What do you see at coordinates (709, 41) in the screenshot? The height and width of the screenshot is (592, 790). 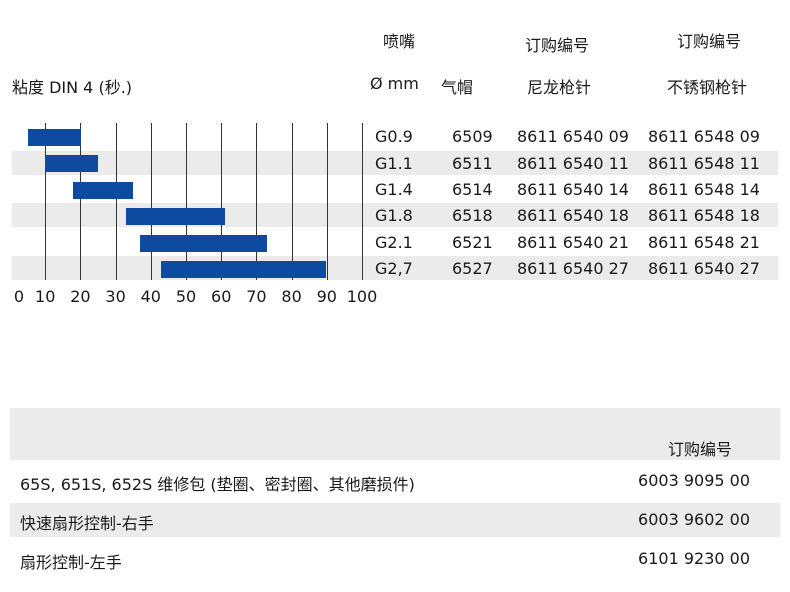 I see `order-number-header-ss: 订购编号` at bounding box center [709, 41].